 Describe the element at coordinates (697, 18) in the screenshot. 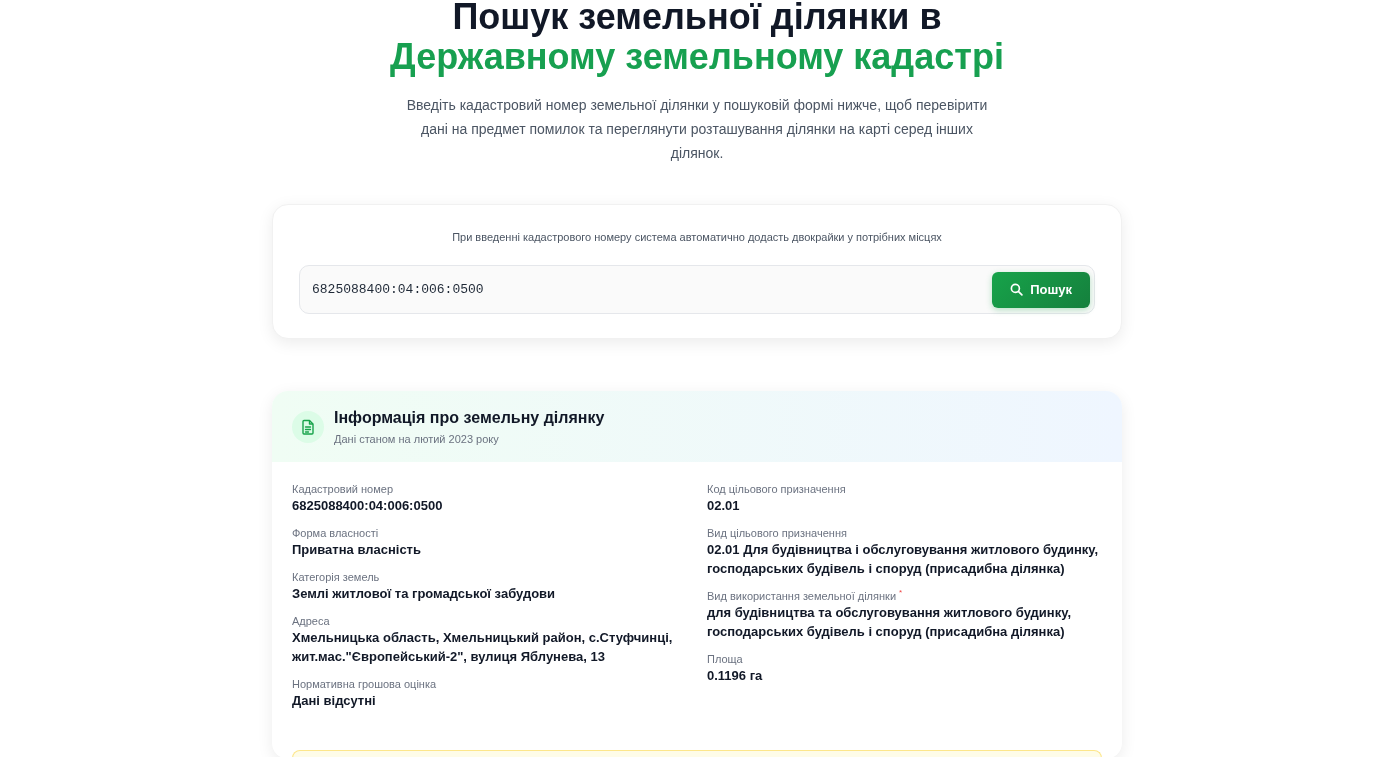

I see `page-title: Пошук земельної ділянки в` at that location.